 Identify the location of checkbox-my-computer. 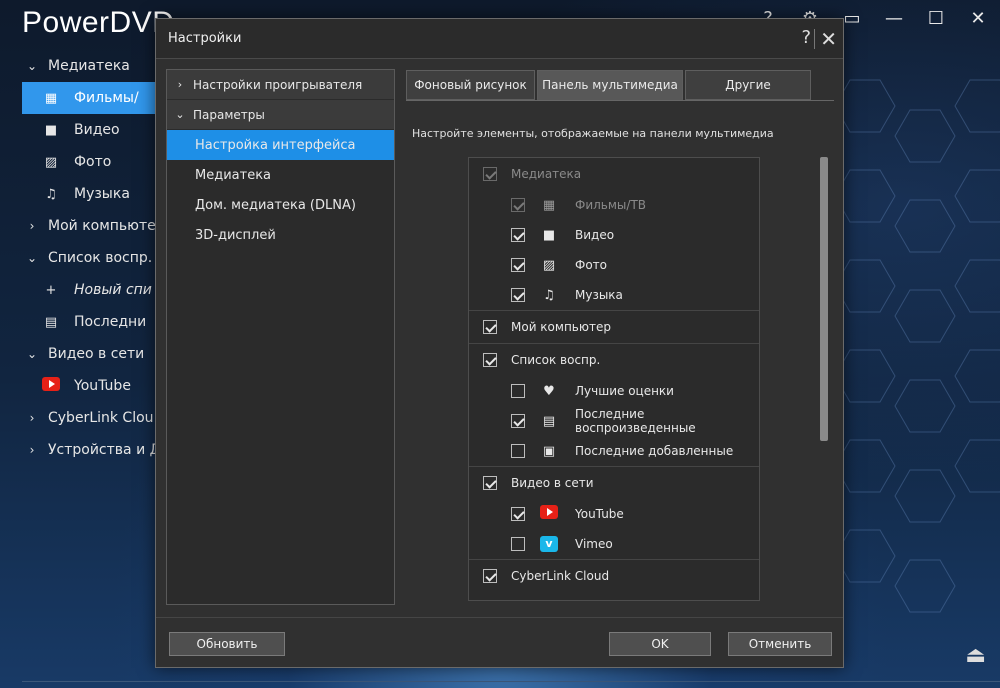
(490, 327).